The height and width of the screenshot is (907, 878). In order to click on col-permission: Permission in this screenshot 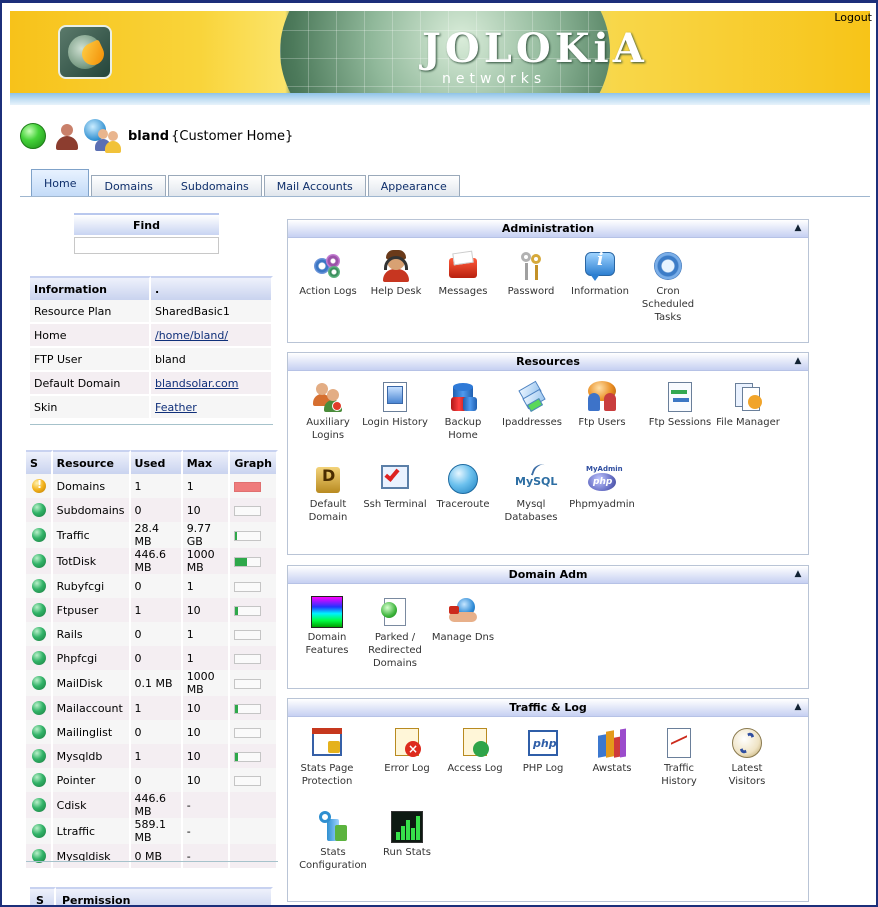, I will do `click(164, 896)`.